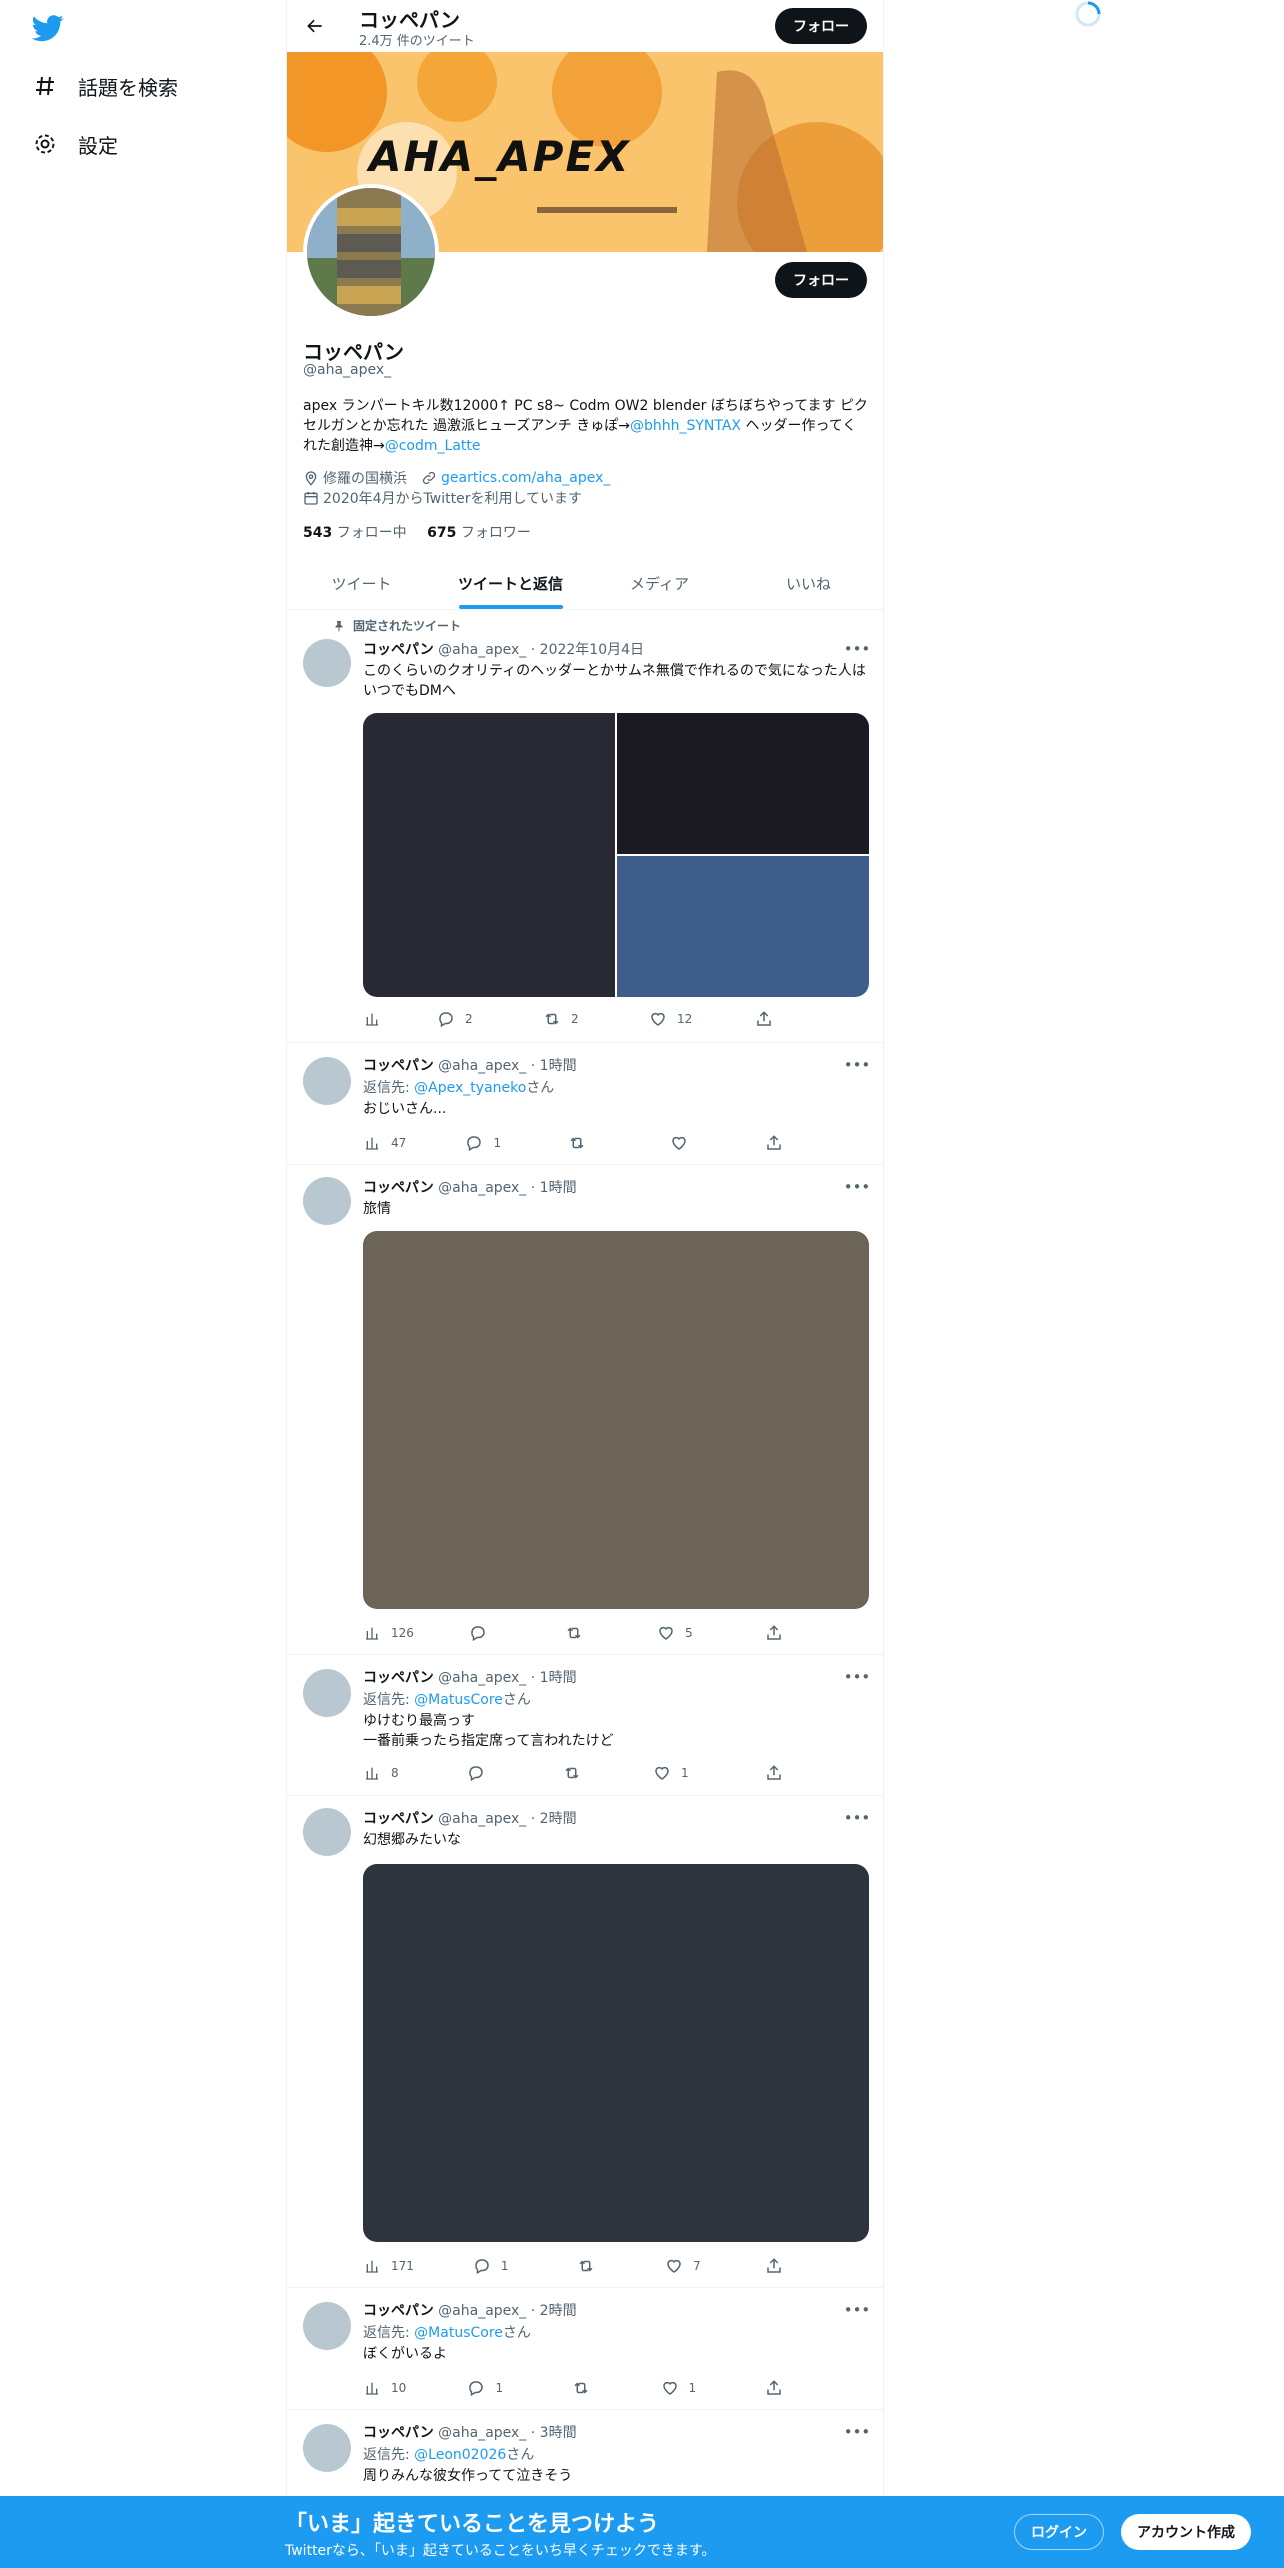 This screenshot has height=2568, width=1284. What do you see at coordinates (460, 2455) in the screenshot?
I see `reply-to-link: @Leon02026` at bounding box center [460, 2455].